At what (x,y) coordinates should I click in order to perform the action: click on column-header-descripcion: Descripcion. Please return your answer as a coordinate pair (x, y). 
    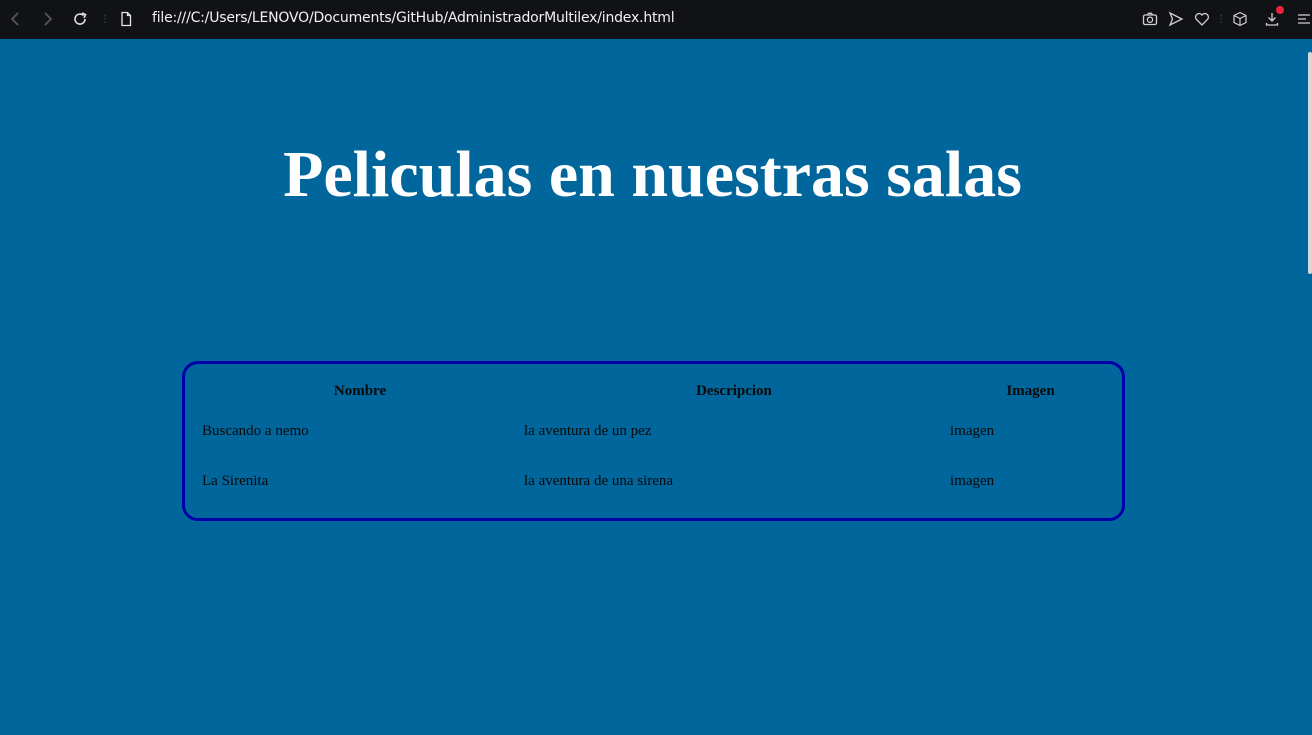
    Looking at the image, I should click on (734, 390).